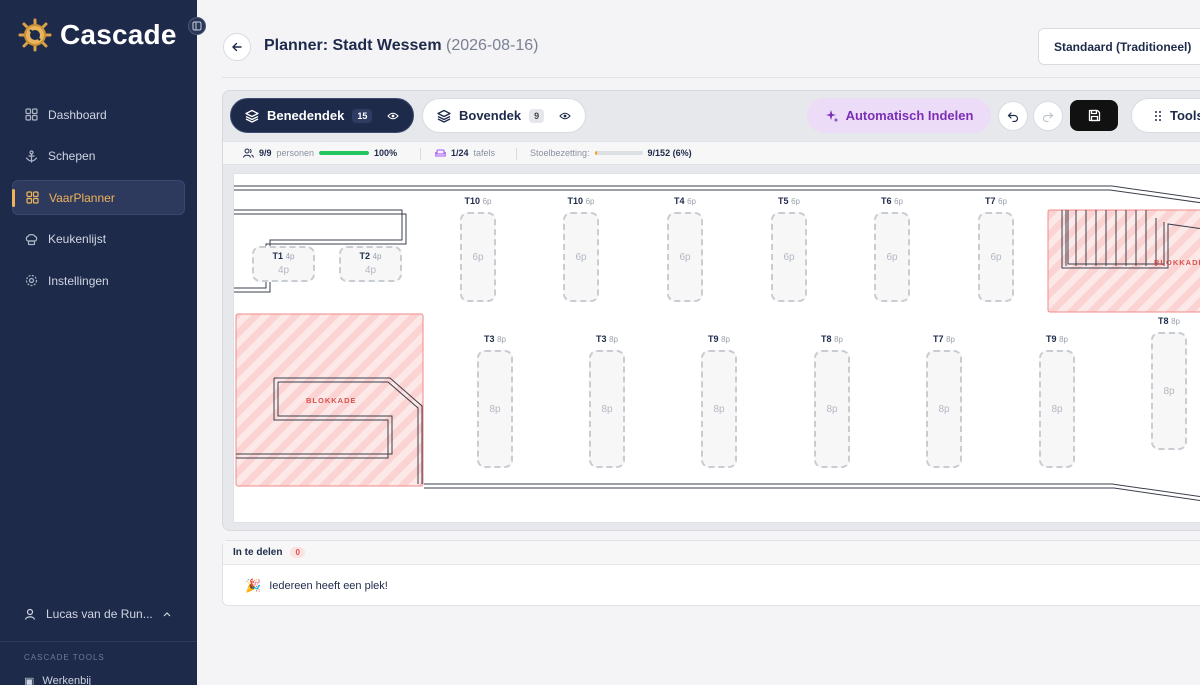 This screenshot has height=685, width=1200. What do you see at coordinates (306, 115) in the screenshot?
I see `tab-label: Benedendek` at bounding box center [306, 115].